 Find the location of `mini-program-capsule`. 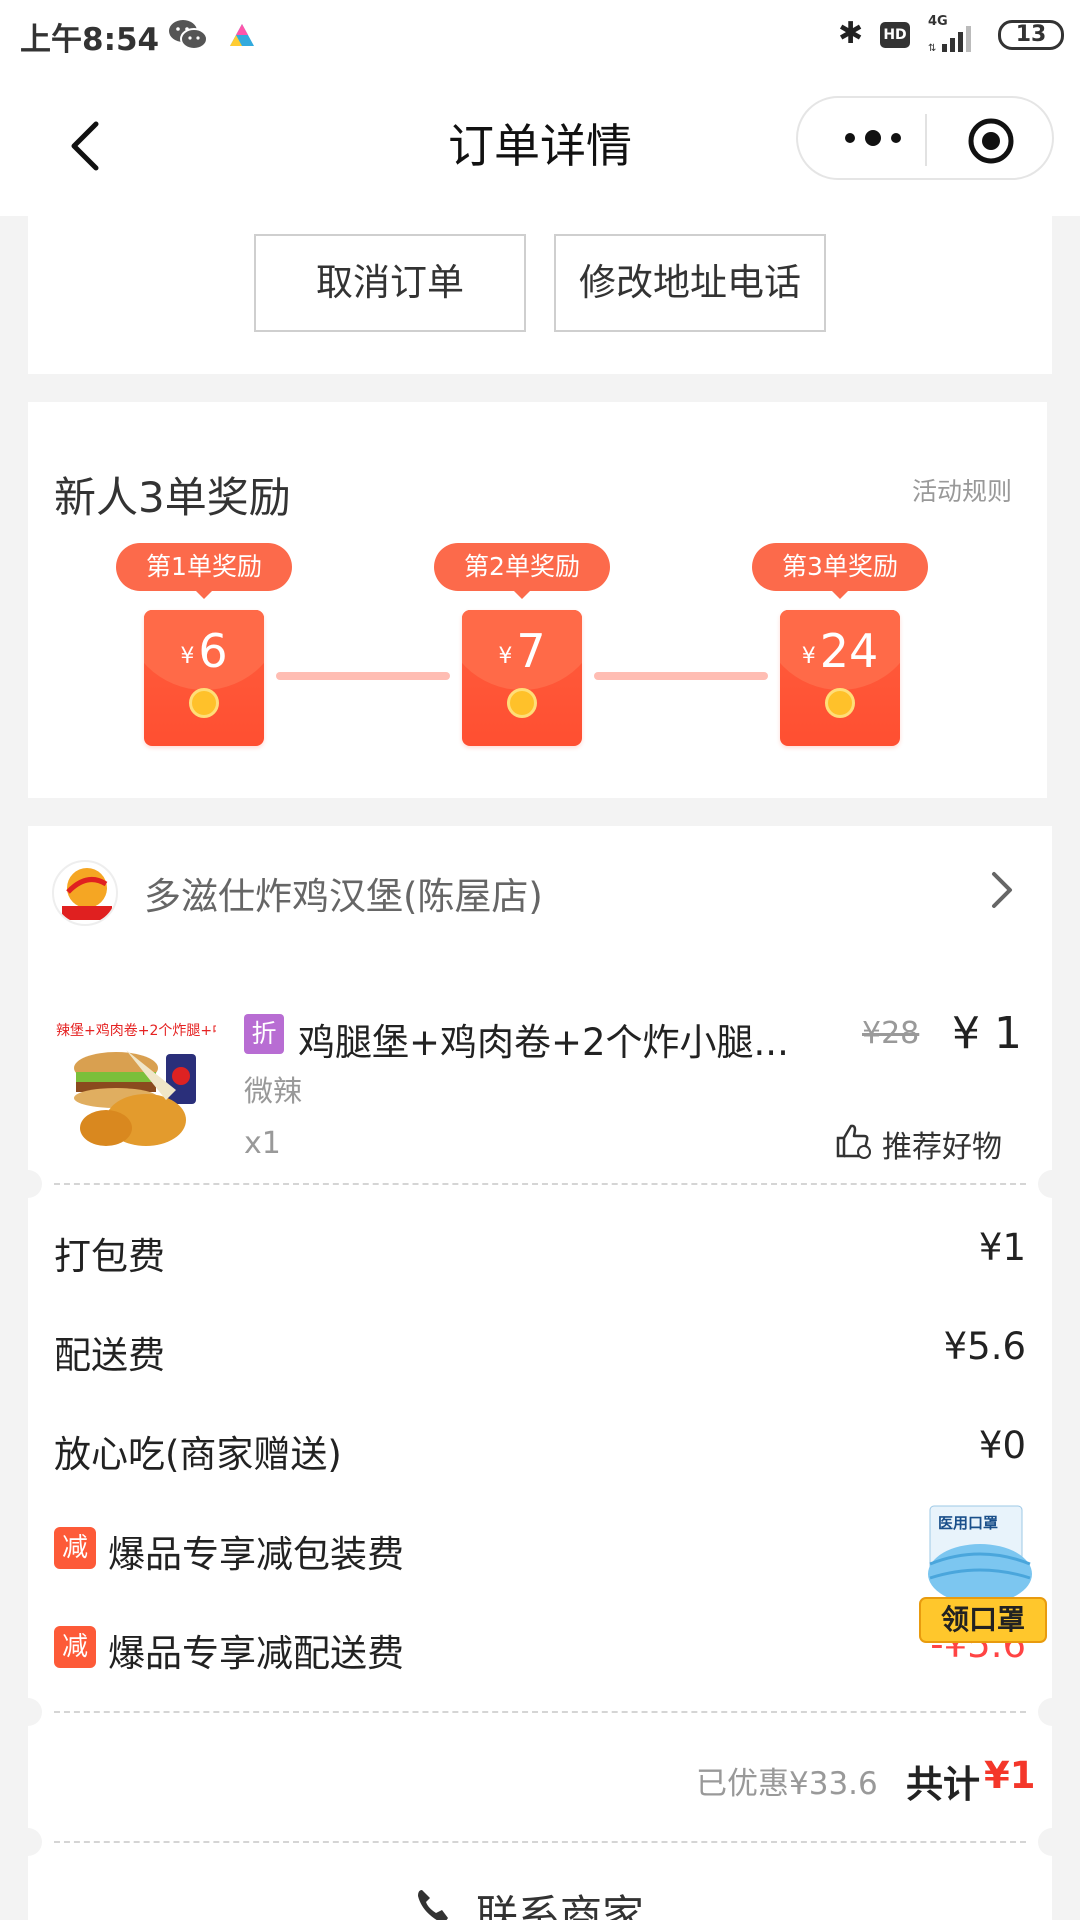

mini-program-capsule is located at coordinates (925, 138).